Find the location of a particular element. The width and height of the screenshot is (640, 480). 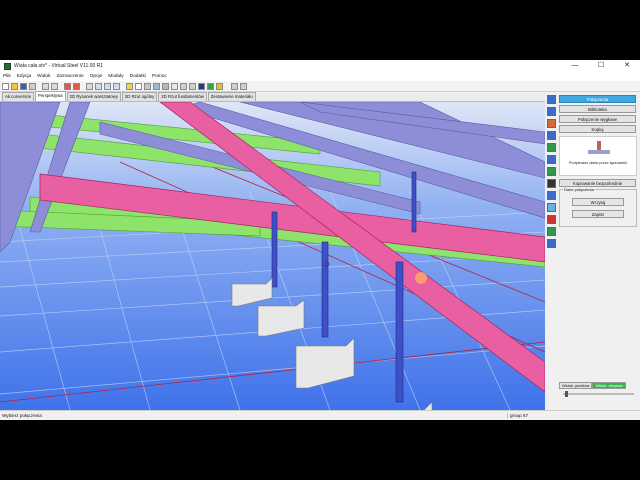

rotate-icon is located at coordinates (551, 207).